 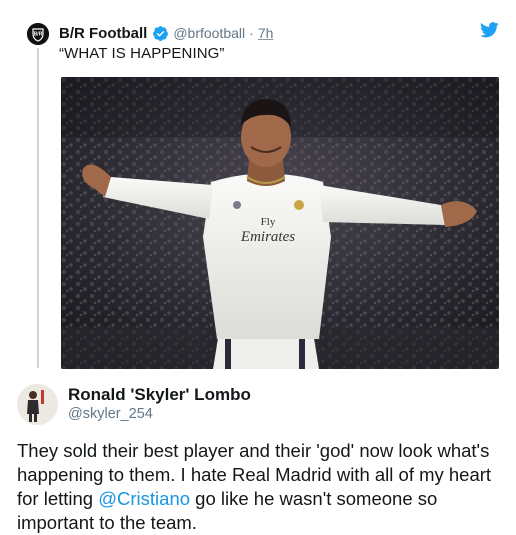 I want to click on mention-link: @Cristiano, so click(x=144, y=498).